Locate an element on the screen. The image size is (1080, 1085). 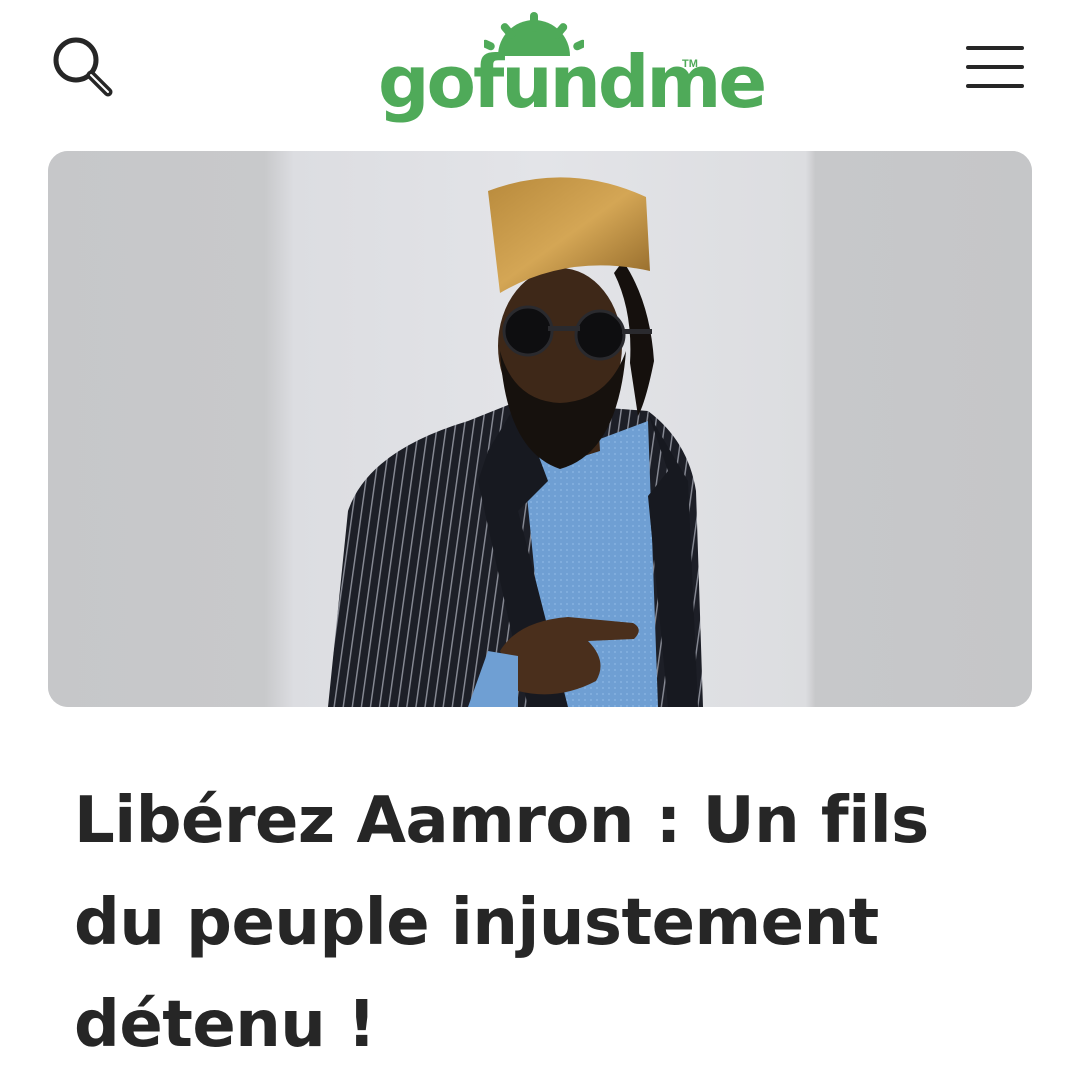
top-bar: gofundme TM is located at coordinates (540, 70).